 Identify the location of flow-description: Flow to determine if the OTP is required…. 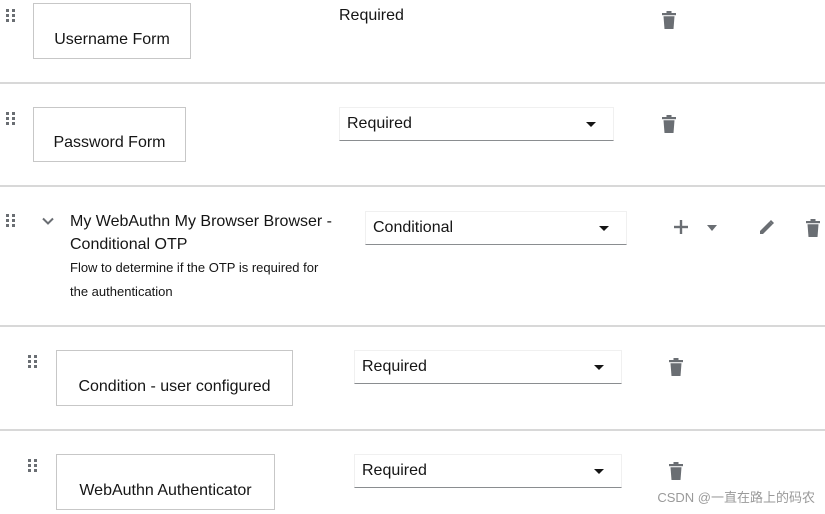
(194, 279).